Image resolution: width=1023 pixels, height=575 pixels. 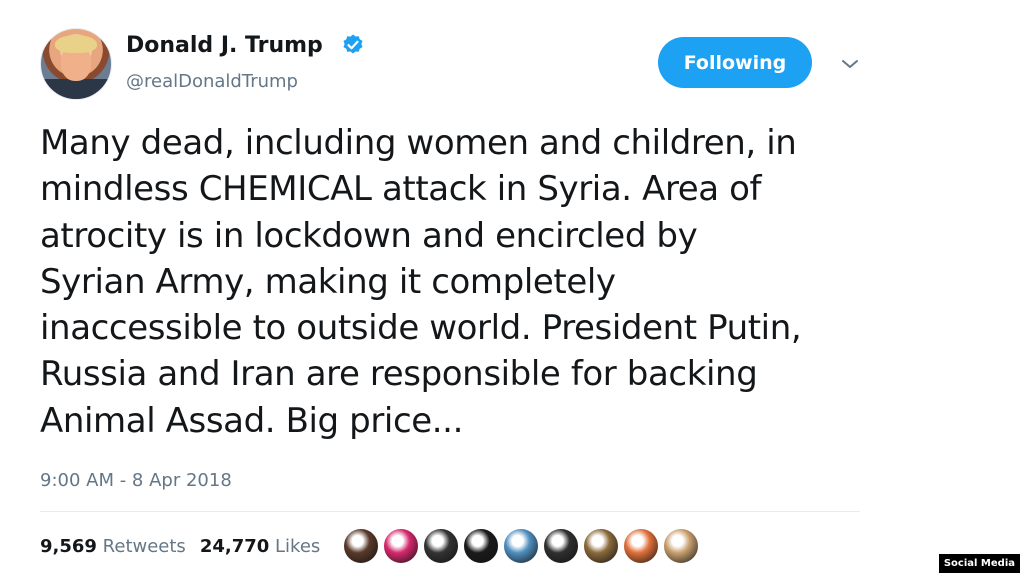 What do you see at coordinates (224, 45) in the screenshot?
I see `author-name: Donald J. Trump` at bounding box center [224, 45].